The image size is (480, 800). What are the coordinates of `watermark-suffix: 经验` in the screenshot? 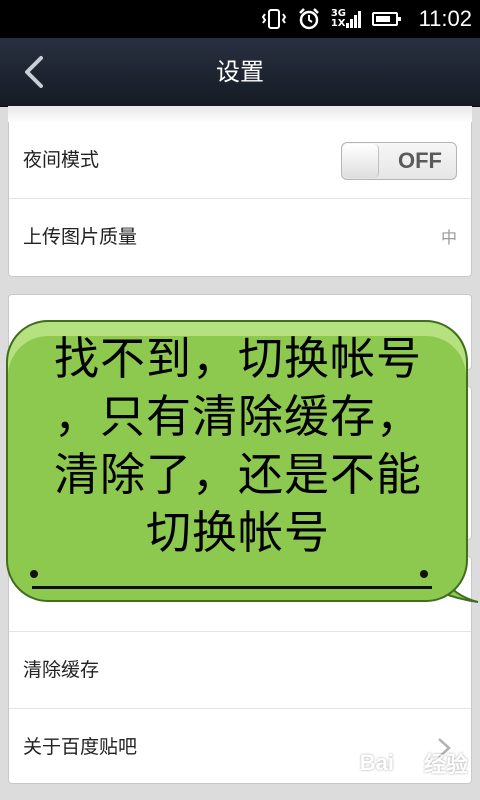 It's located at (445, 764).